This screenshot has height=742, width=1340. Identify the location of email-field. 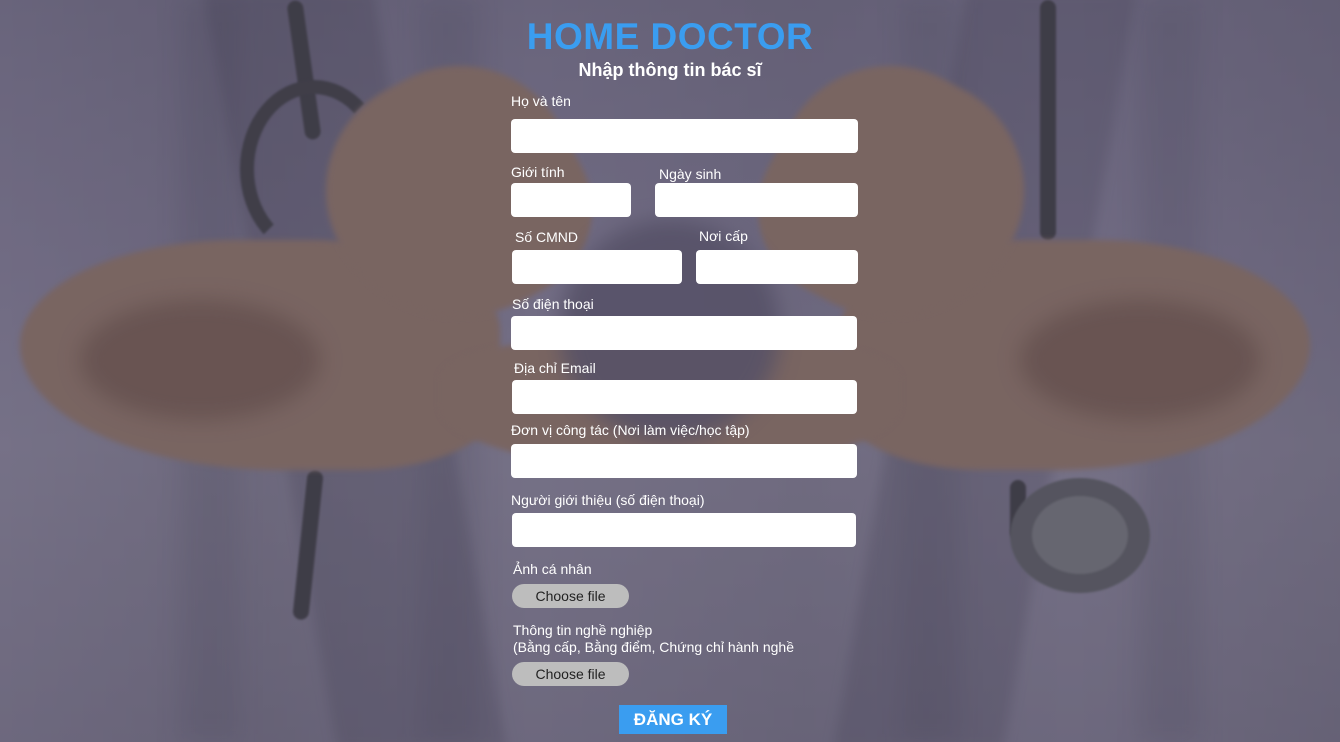
(684, 397).